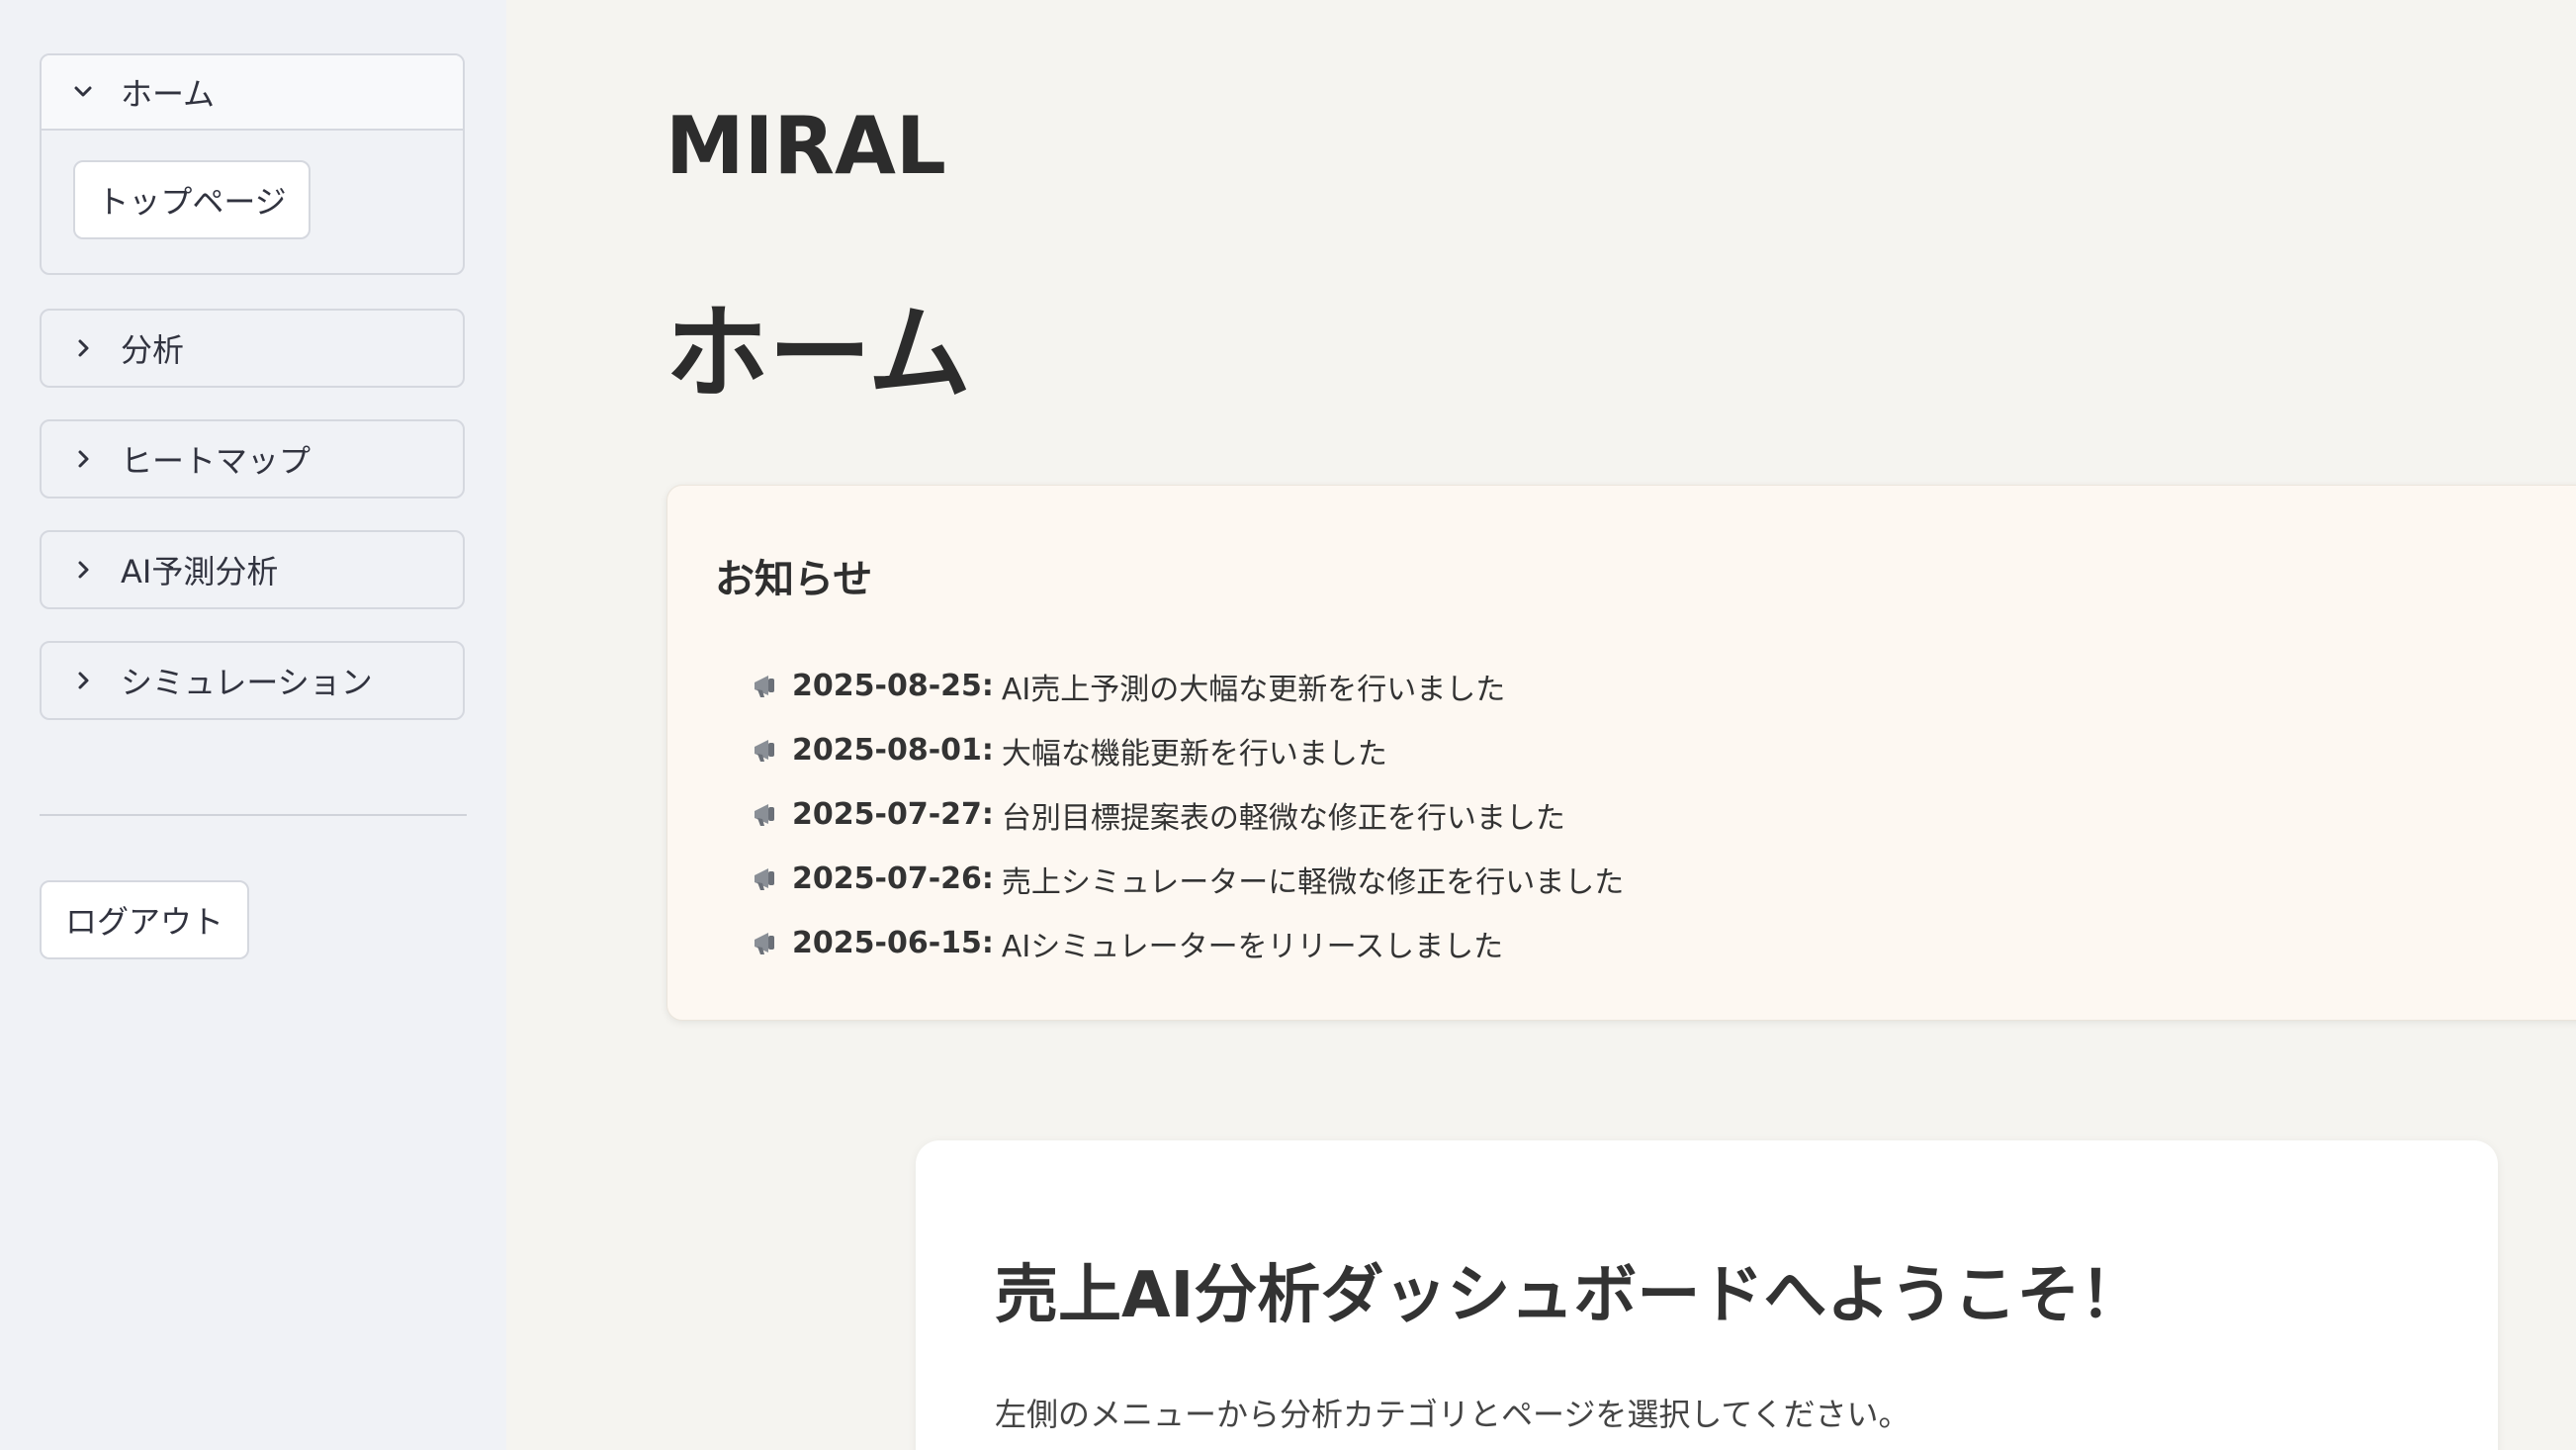 Image resolution: width=2576 pixels, height=1450 pixels. What do you see at coordinates (893, 878) in the screenshot?
I see `notice-date: 2025-07-26:` at bounding box center [893, 878].